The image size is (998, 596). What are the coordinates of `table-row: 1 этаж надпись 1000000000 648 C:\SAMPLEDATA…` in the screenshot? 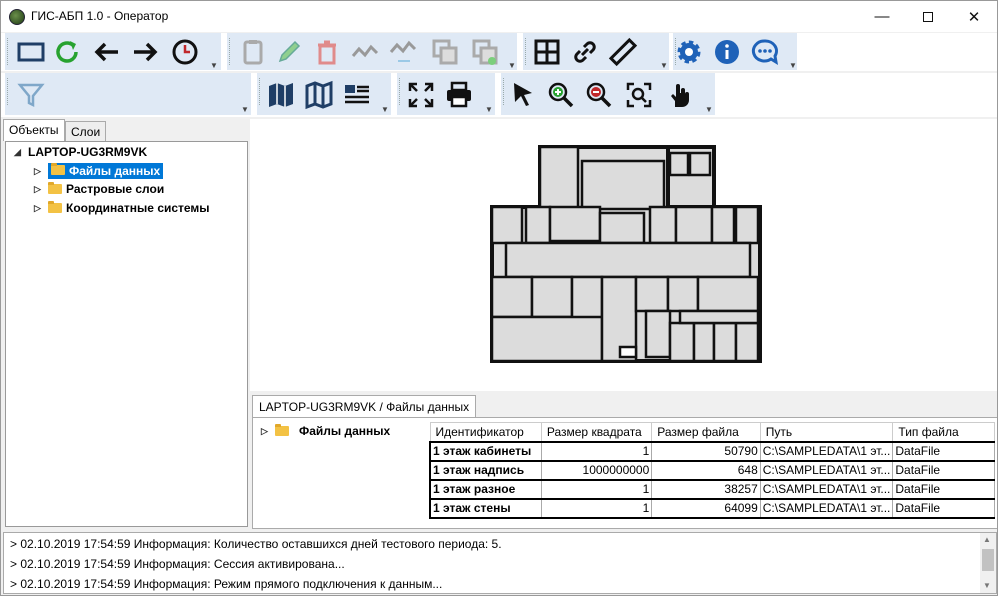 It's located at (711, 470).